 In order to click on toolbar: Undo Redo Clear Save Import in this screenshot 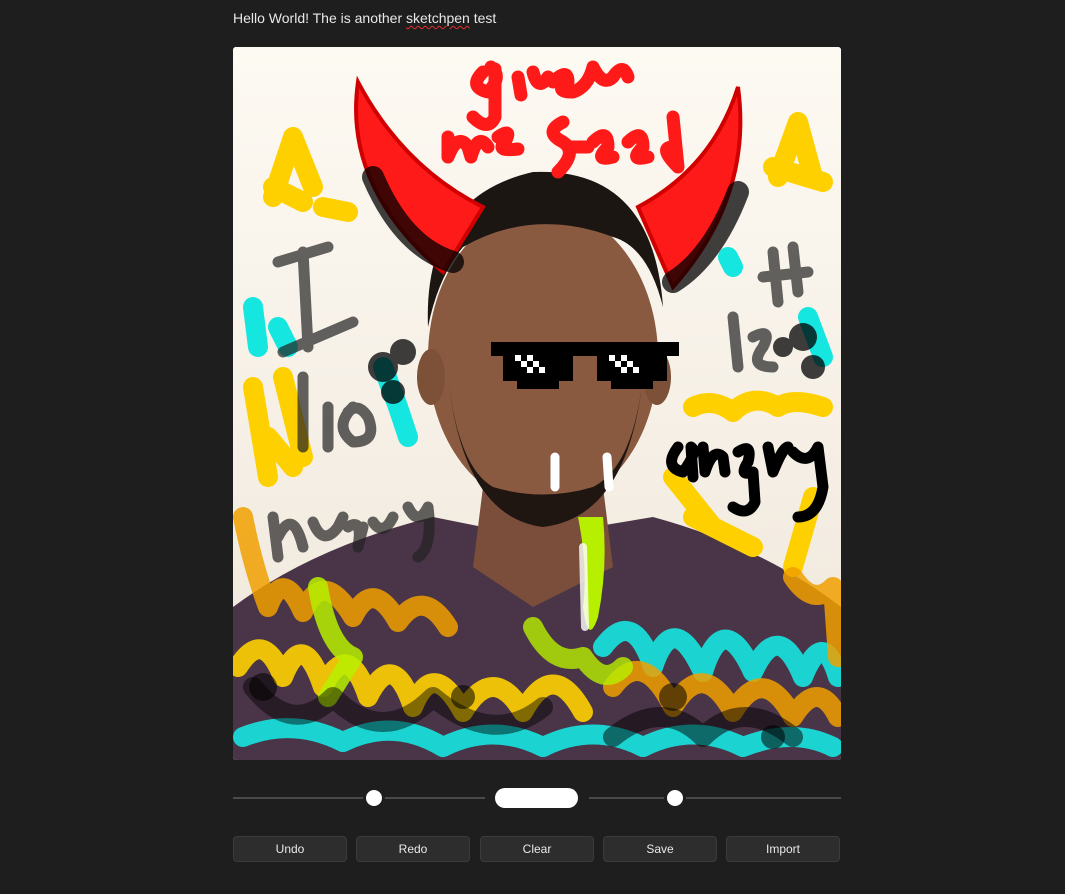, I will do `click(537, 849)`.